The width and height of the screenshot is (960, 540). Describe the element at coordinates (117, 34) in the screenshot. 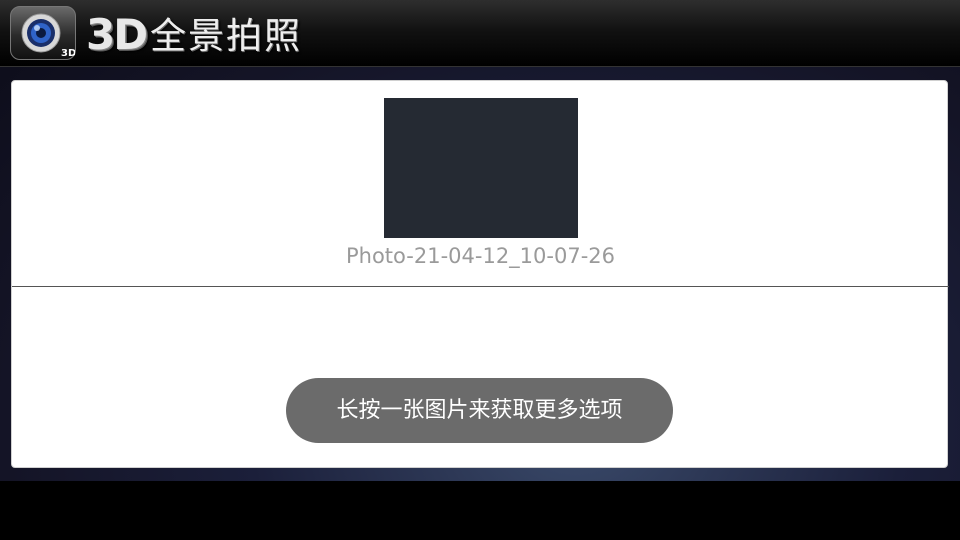

I see `app-title-3d: 3D` at that location.